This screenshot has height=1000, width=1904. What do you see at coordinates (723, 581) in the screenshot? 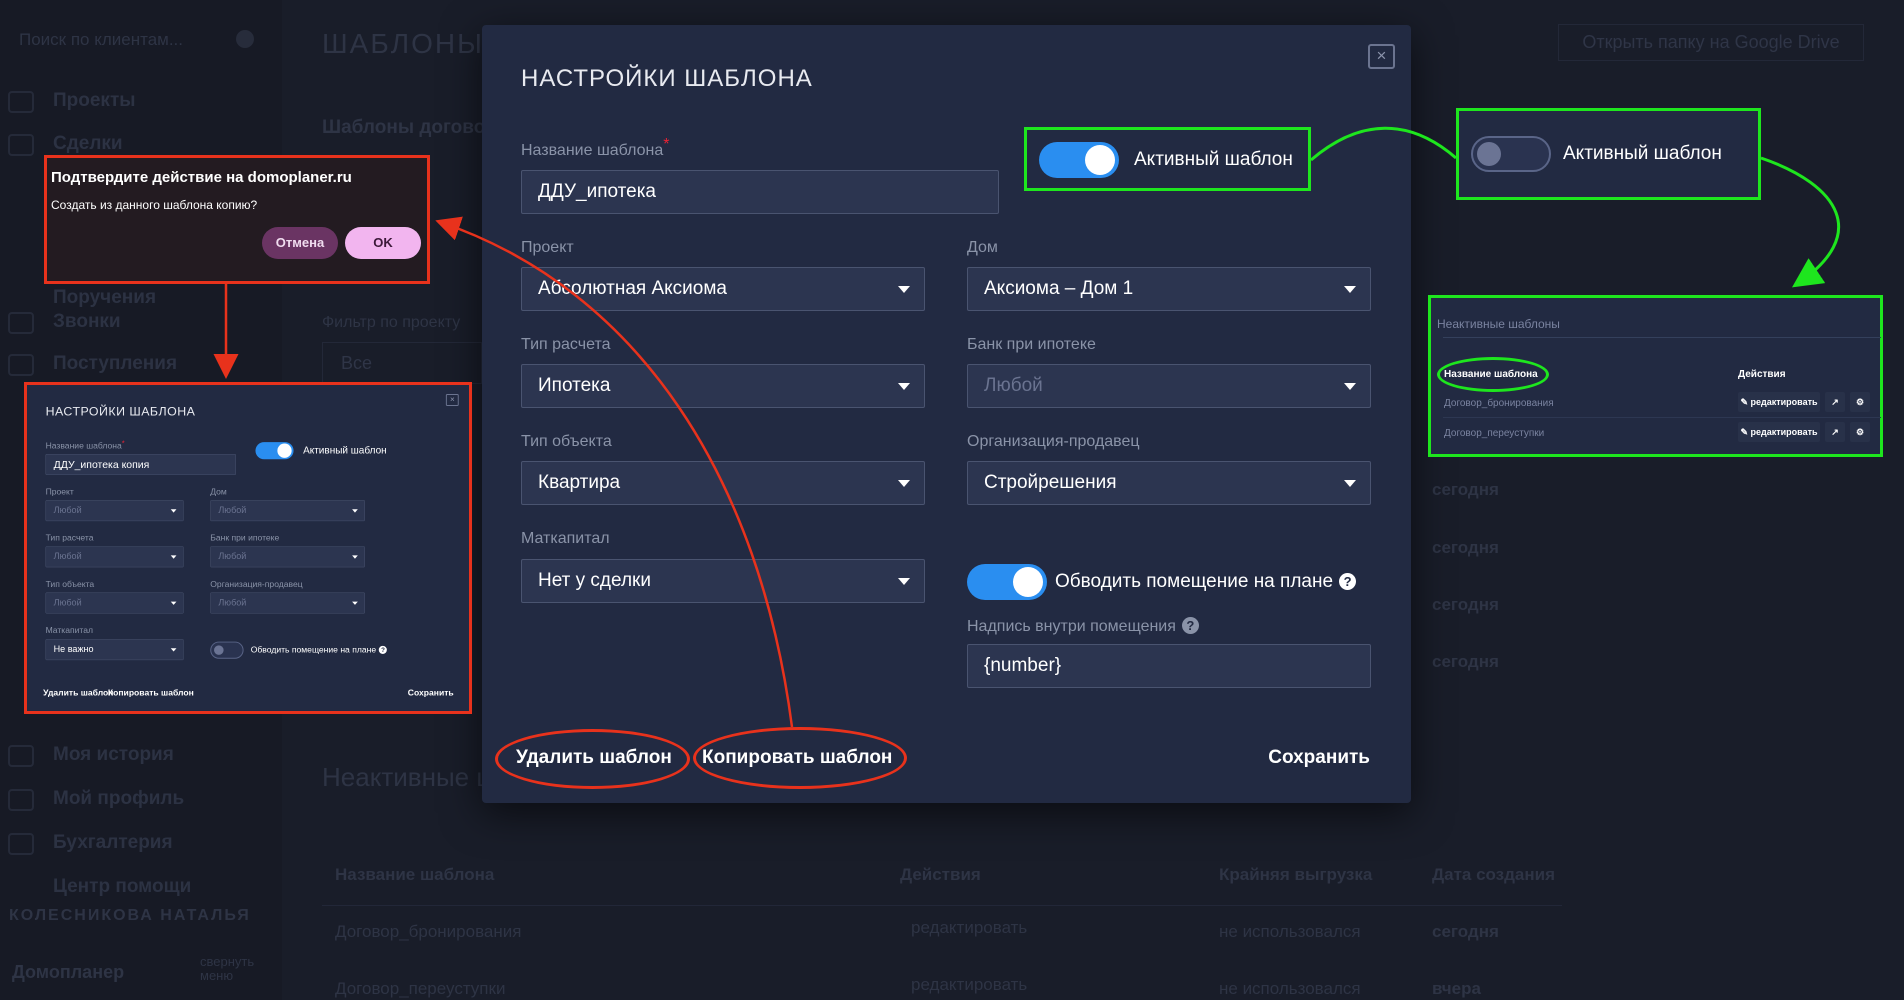
I see `maternity-capital-select: Нет у сделки` at bounding box center [723, 581].